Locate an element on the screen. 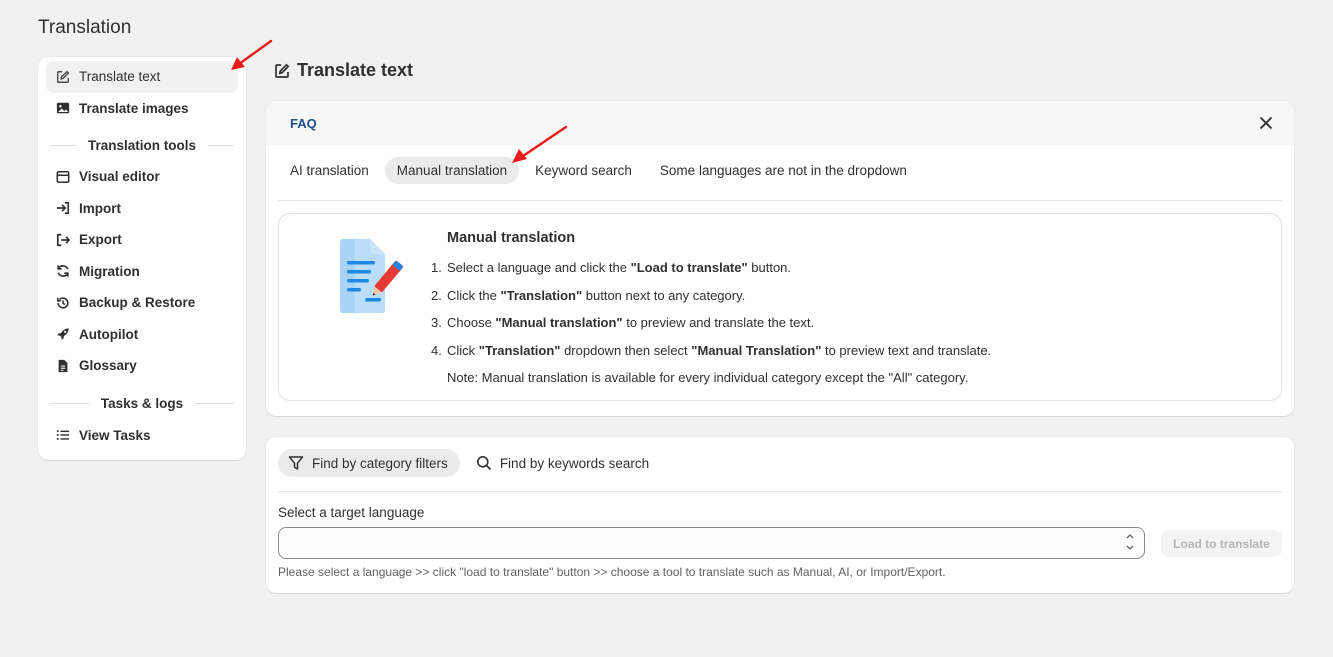 Image resolution: width=1333 pixels, height=657 pixels. tab-ai-translation: AI translation is located at coordinates (329, 170).